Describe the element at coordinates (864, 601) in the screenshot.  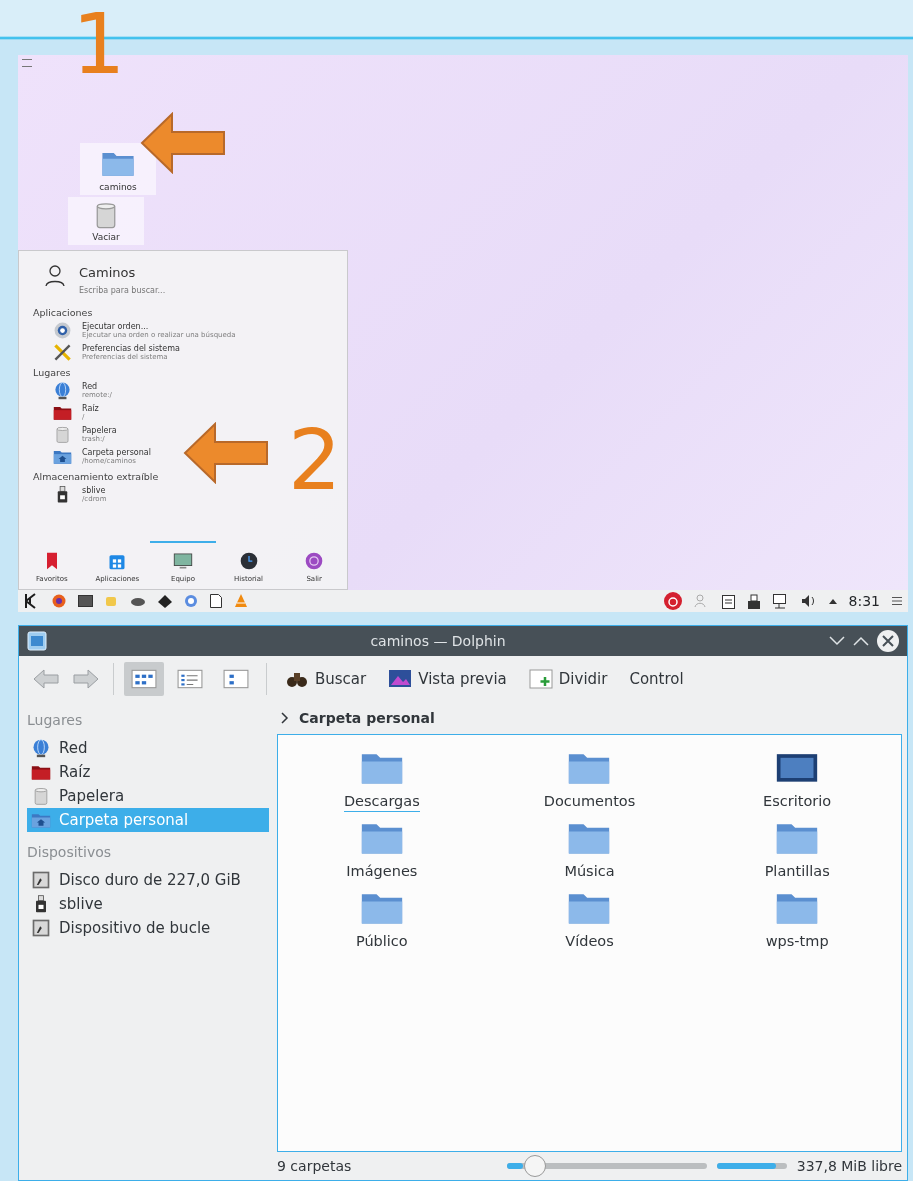
I see `clock: 8:31` at that location.